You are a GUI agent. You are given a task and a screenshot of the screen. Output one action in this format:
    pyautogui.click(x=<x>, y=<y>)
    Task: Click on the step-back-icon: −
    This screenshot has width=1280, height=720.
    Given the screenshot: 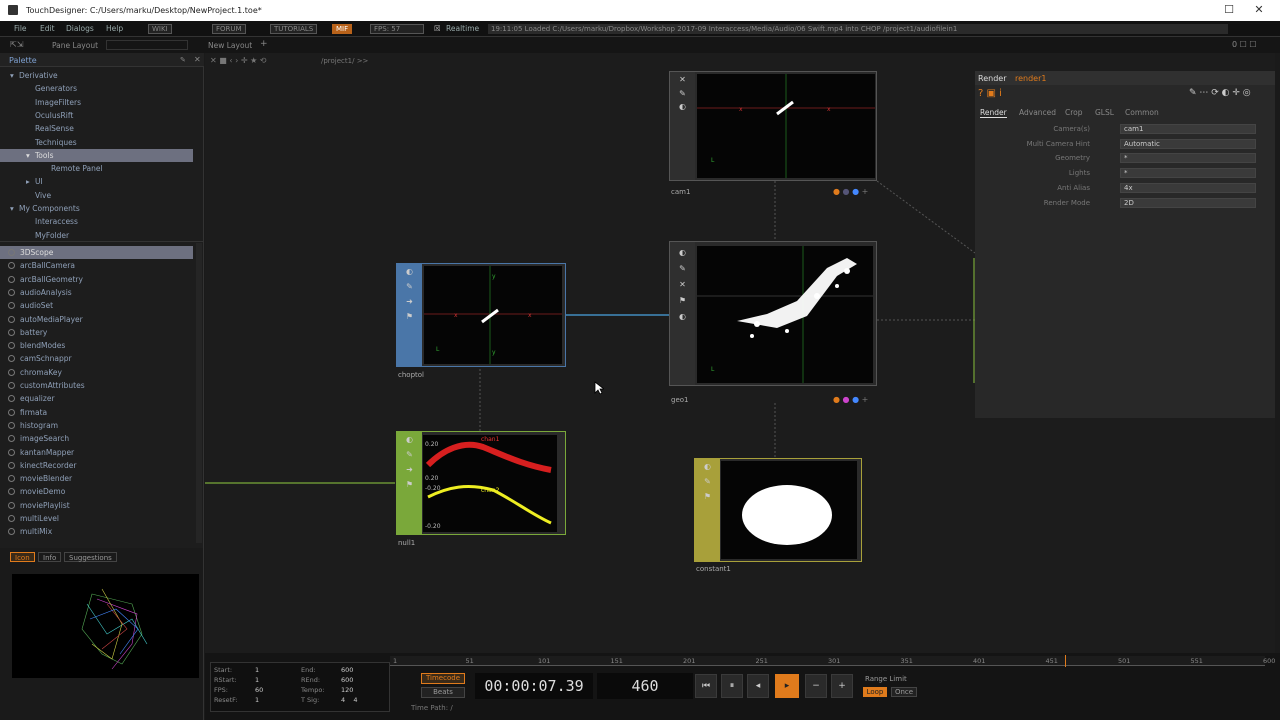 What is the action you would take?
    pyautogui.click(x=816, y=686)
    